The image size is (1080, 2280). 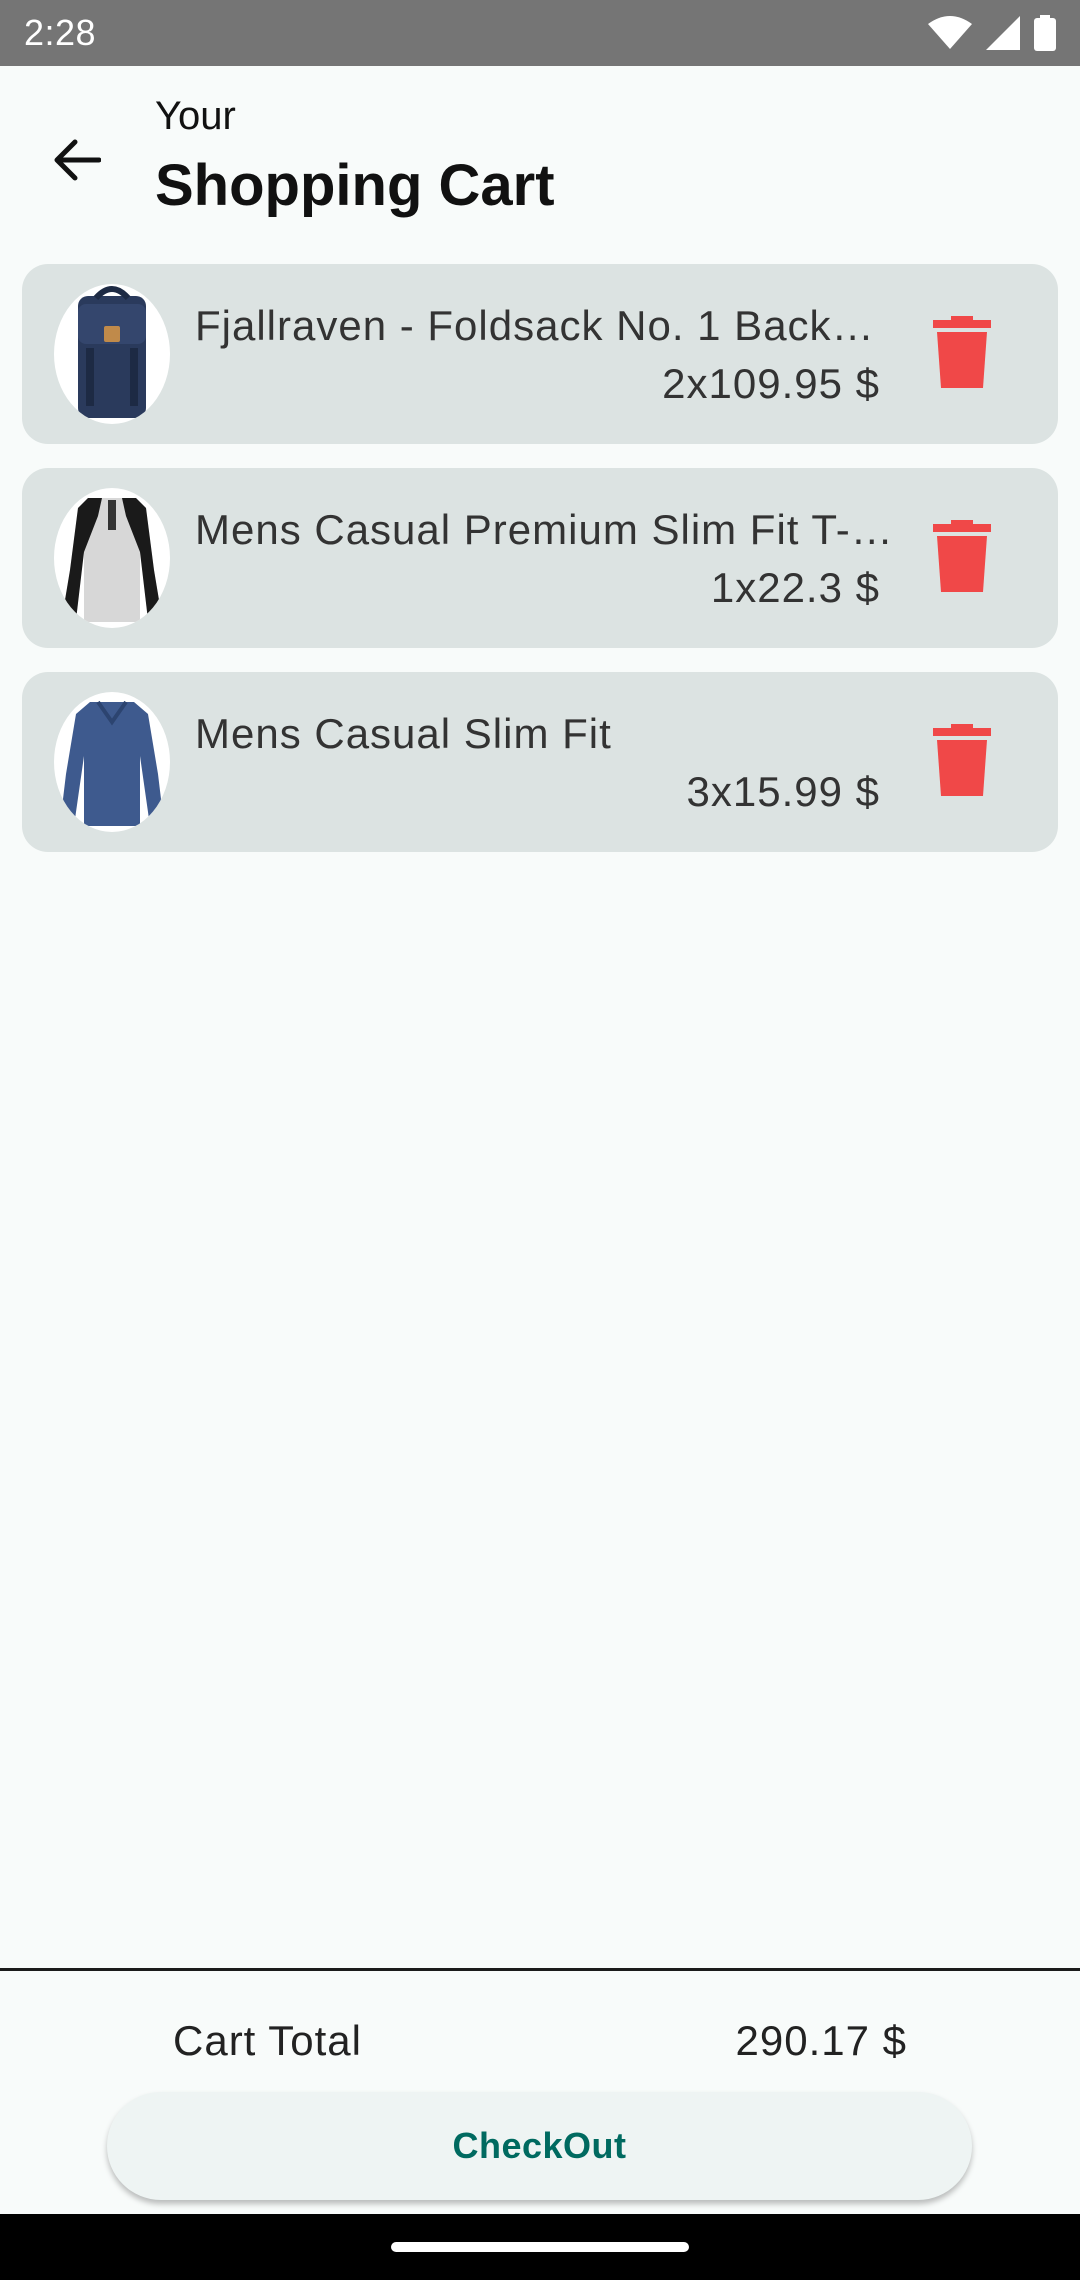 I want to click on backpack-image, so click(x=112, y=352).